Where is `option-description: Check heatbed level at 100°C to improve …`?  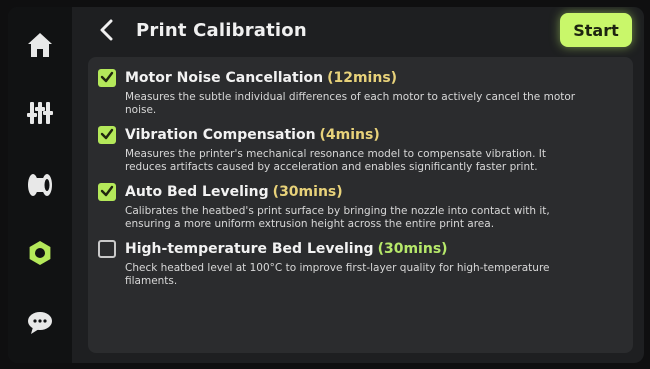
option-description: Check heatbed level at 100°C to improve … is located at coordinates (337, 274).